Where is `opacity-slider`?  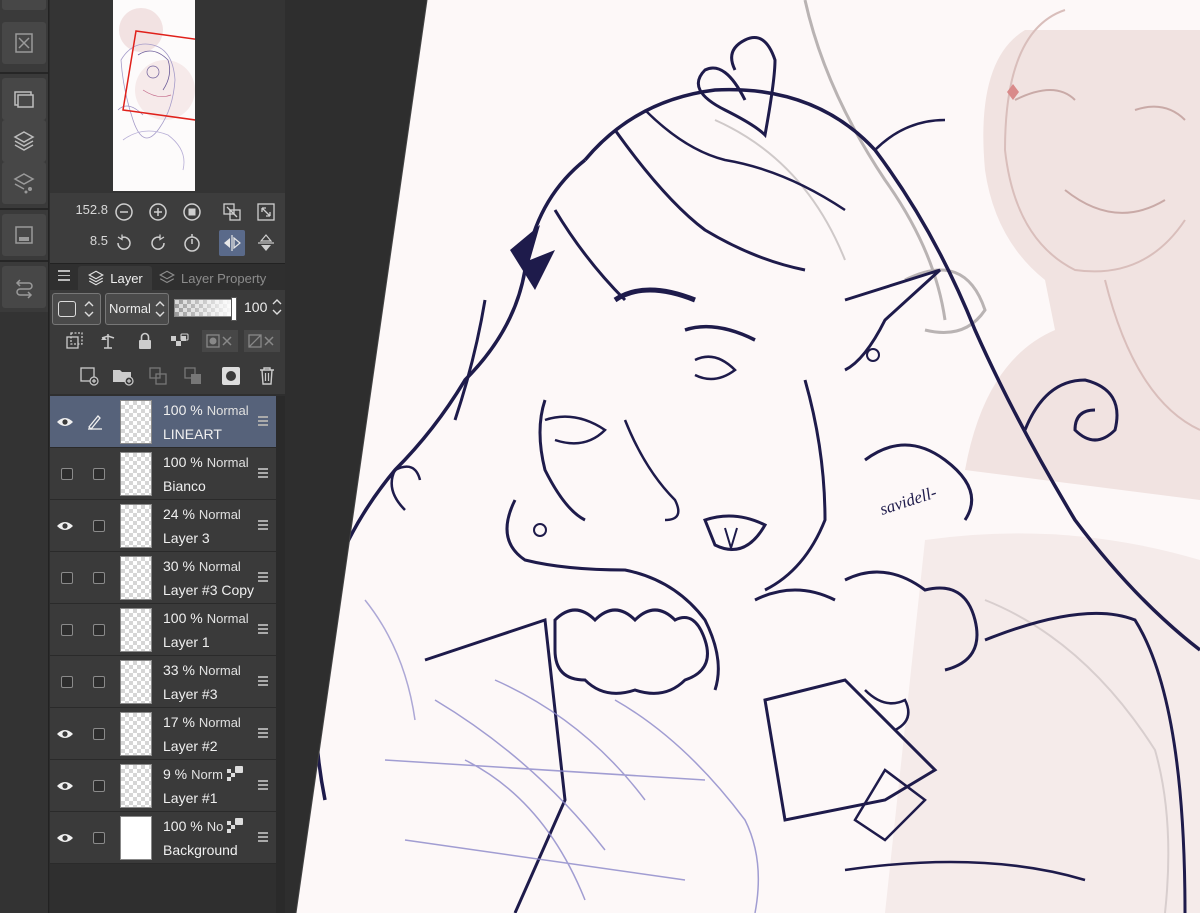
opacity-slider is located at coordinates (205, 309).